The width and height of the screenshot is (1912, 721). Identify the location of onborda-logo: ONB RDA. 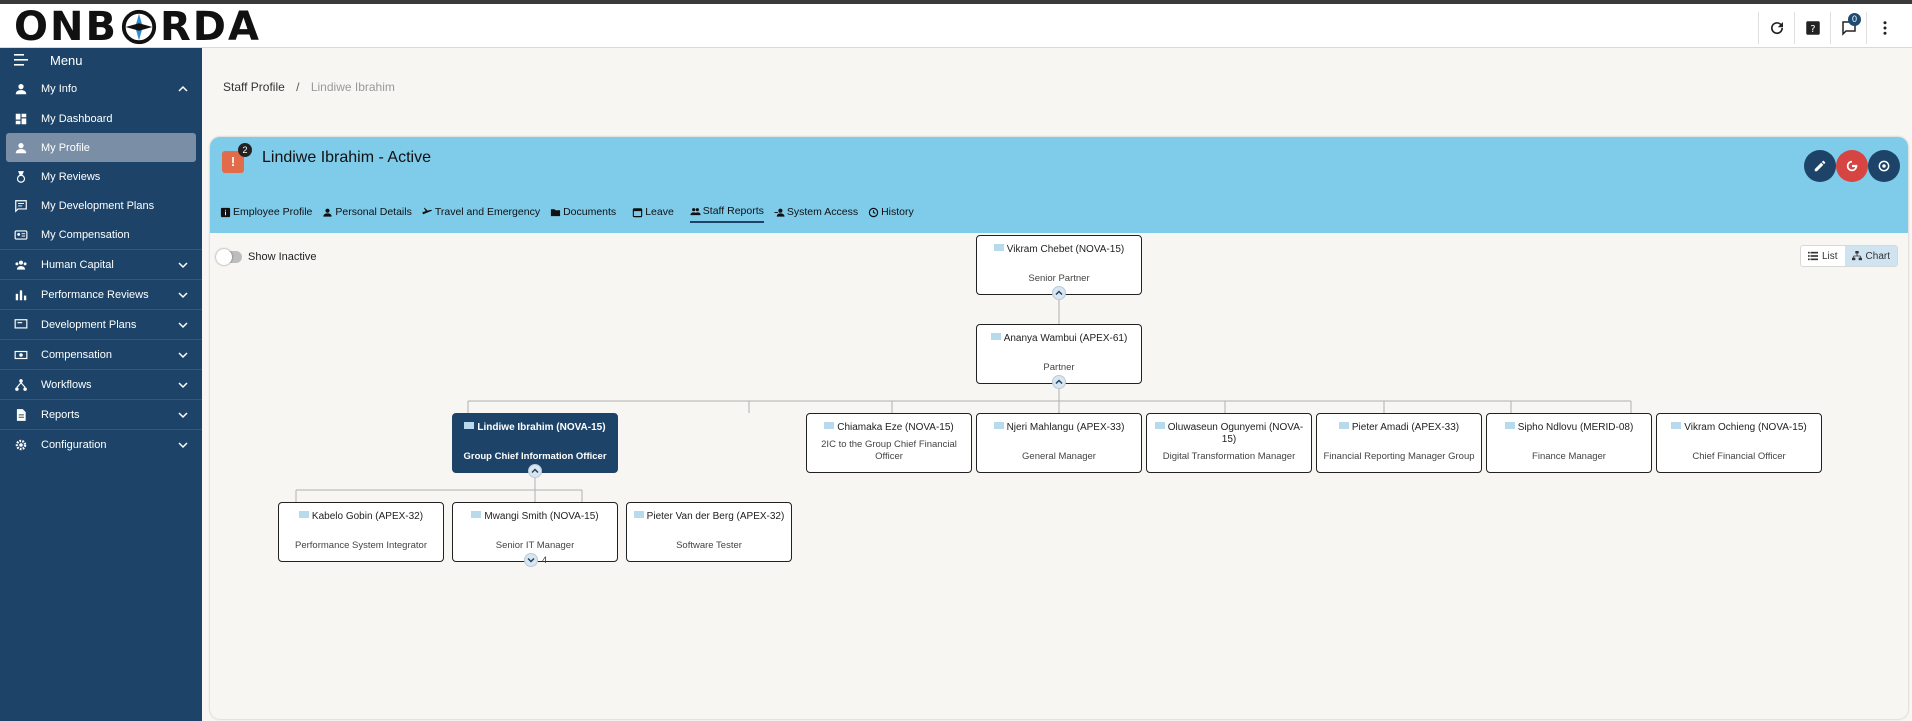
(137, 27).